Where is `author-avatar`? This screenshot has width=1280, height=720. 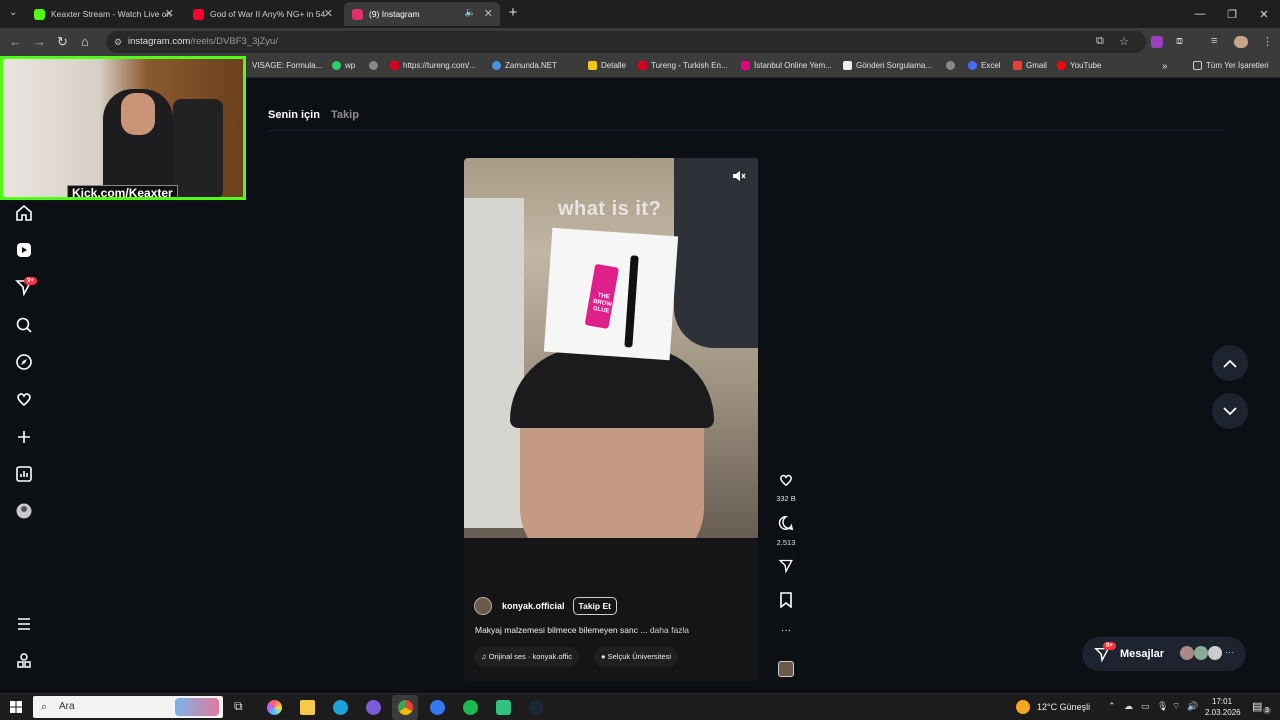 author-avatar is located at coordinates (483, 606).